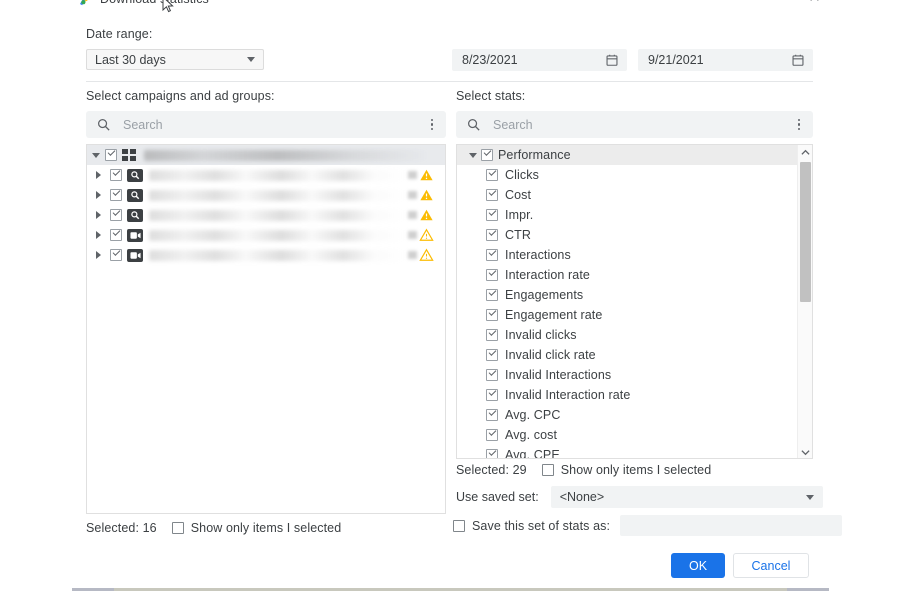 This screenshot has height=600, width=900. Describe the element at coordinates (627, 255) in the screenshot. I see `stat-row: Interactions` at that location.